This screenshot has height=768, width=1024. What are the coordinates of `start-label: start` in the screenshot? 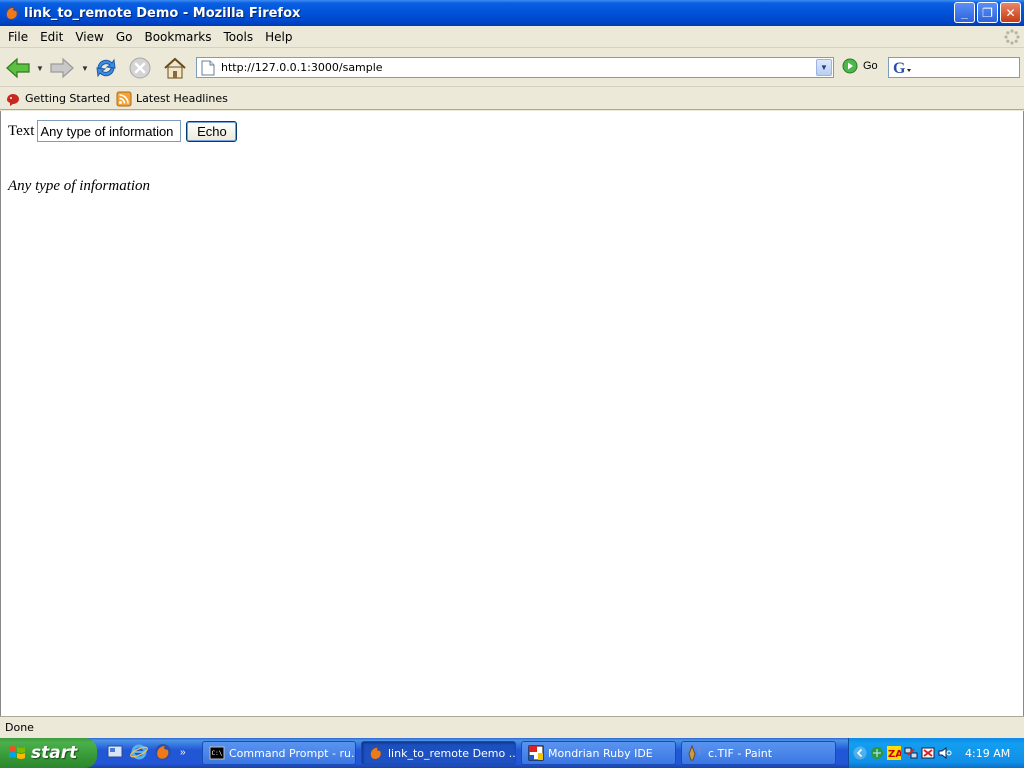 It's located at (54, 753).